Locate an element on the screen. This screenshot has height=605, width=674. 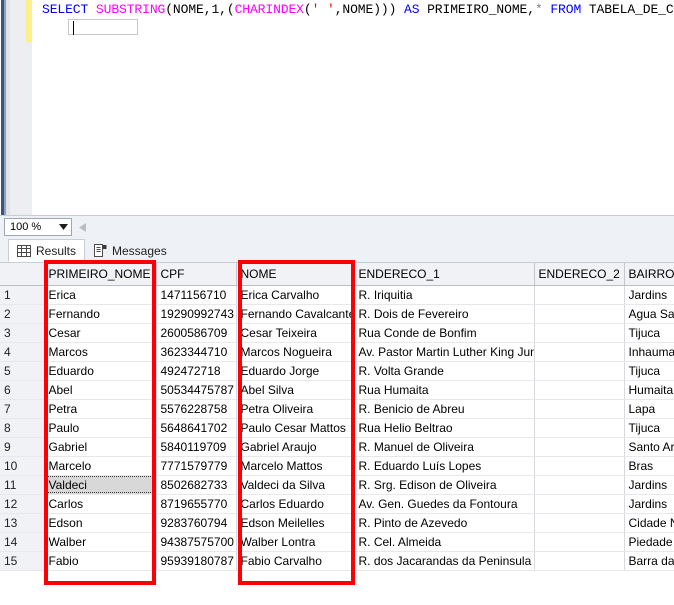
cell-primeiro-nome: Gabriel is located at coordinates (100, 447).